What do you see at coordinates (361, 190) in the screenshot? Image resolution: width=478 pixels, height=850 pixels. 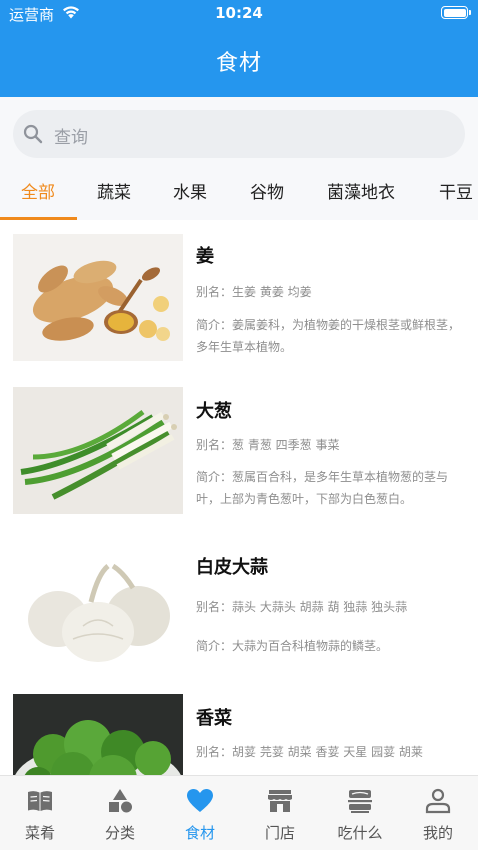 I see `tab-fungi-algae: 菌藻地衣` at bounding box center [361, 190].